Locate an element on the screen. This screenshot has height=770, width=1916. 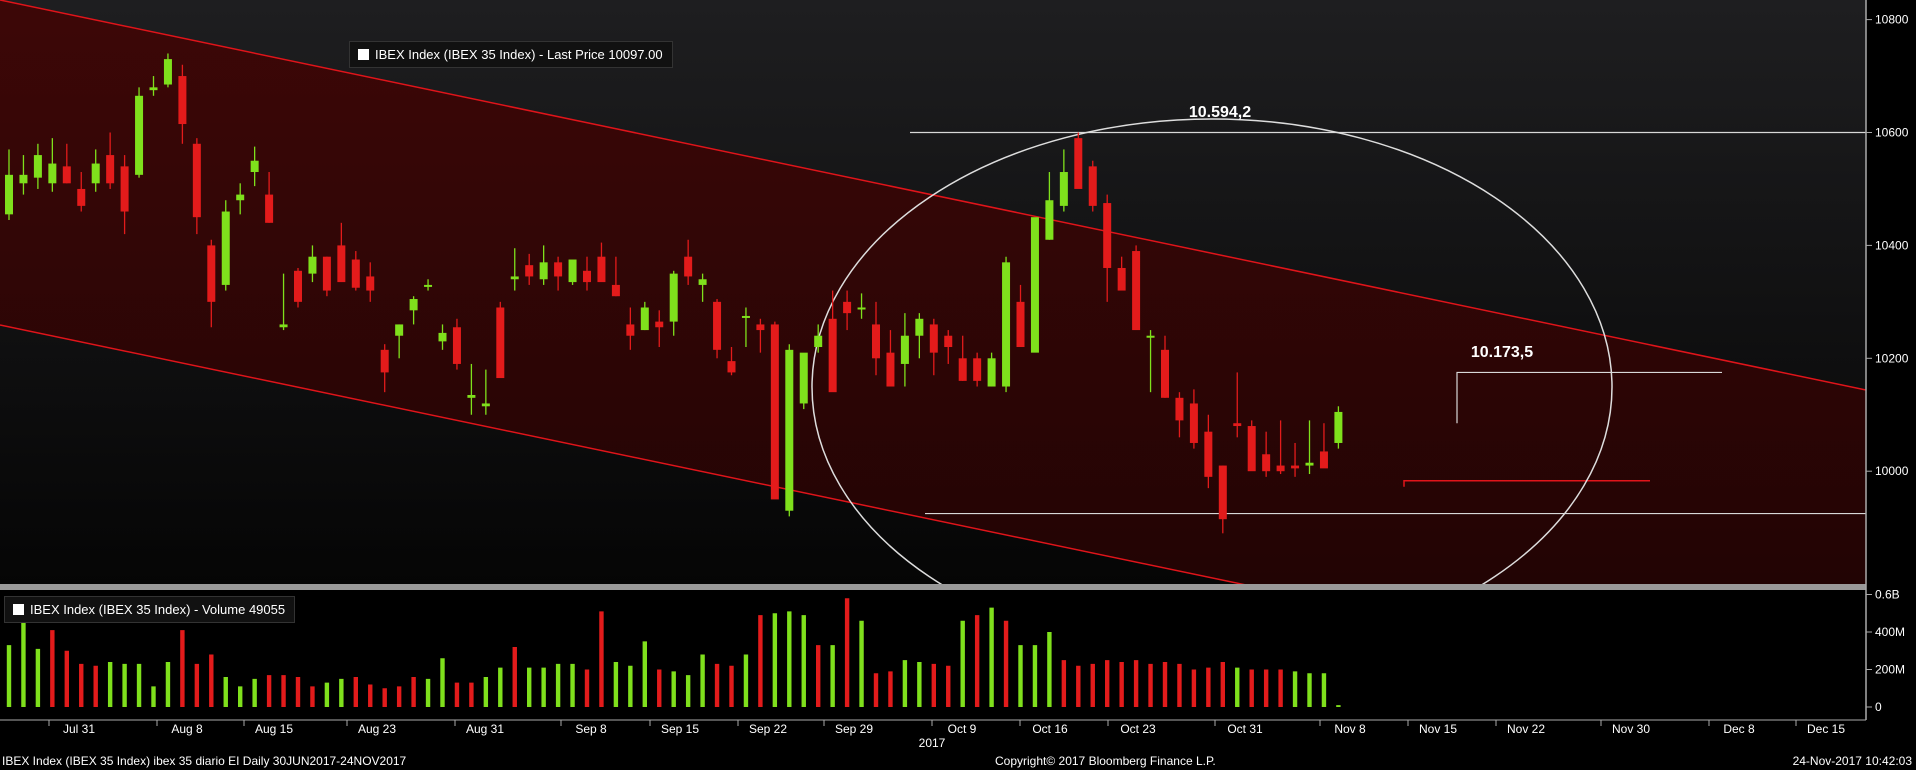
price-tick-label: 10400 is located at coordinates (1892, 245).